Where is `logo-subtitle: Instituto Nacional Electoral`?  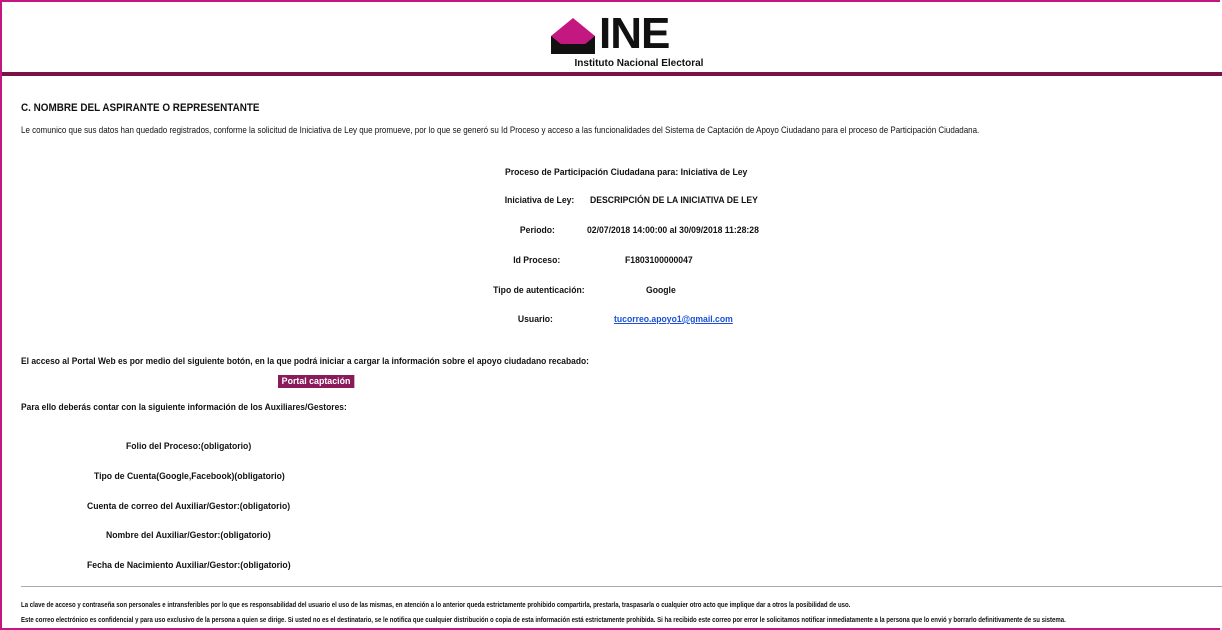
logo-subtitle: Instituto Nacional Electoral is located at coordinates (639, 63).